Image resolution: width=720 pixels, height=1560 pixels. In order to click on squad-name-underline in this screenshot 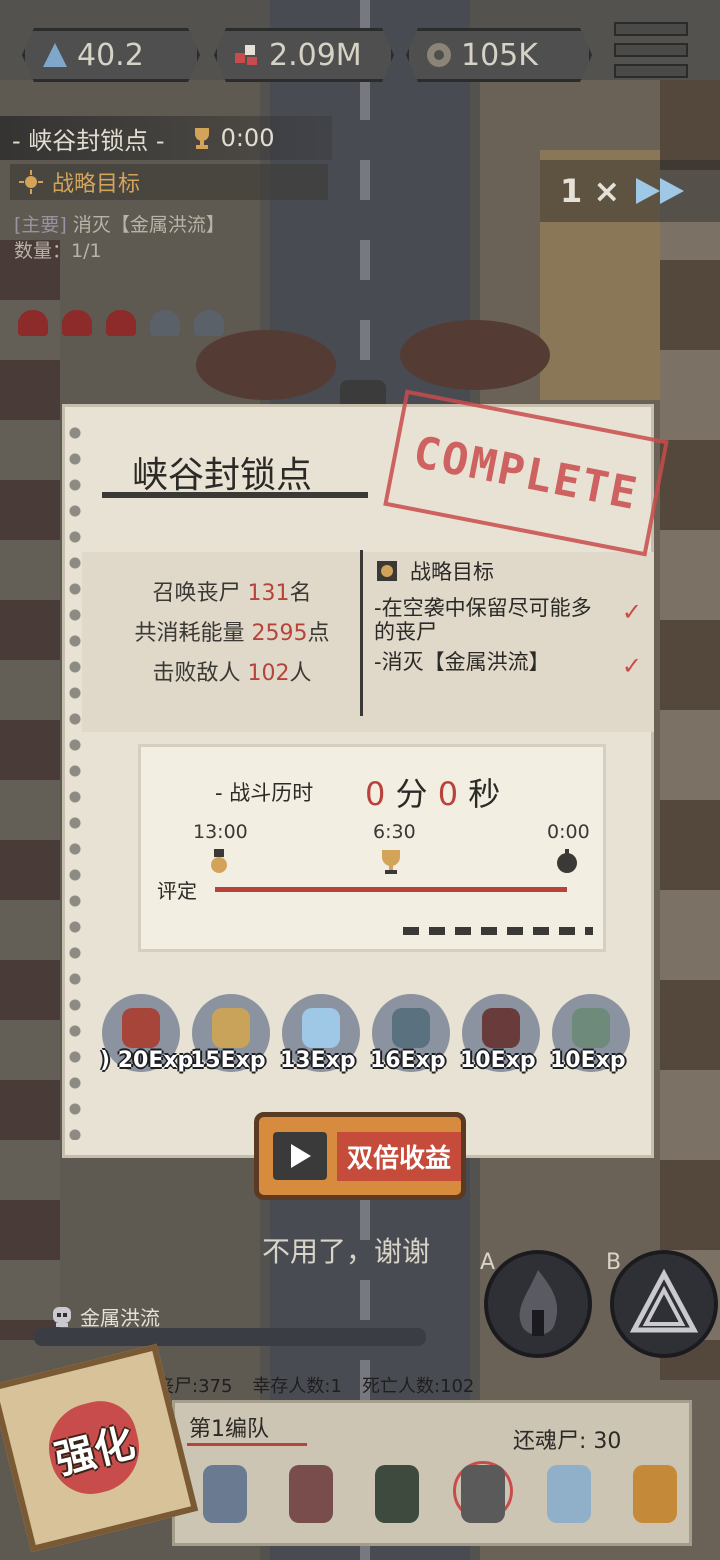, I will do `click(247, 1444)`.